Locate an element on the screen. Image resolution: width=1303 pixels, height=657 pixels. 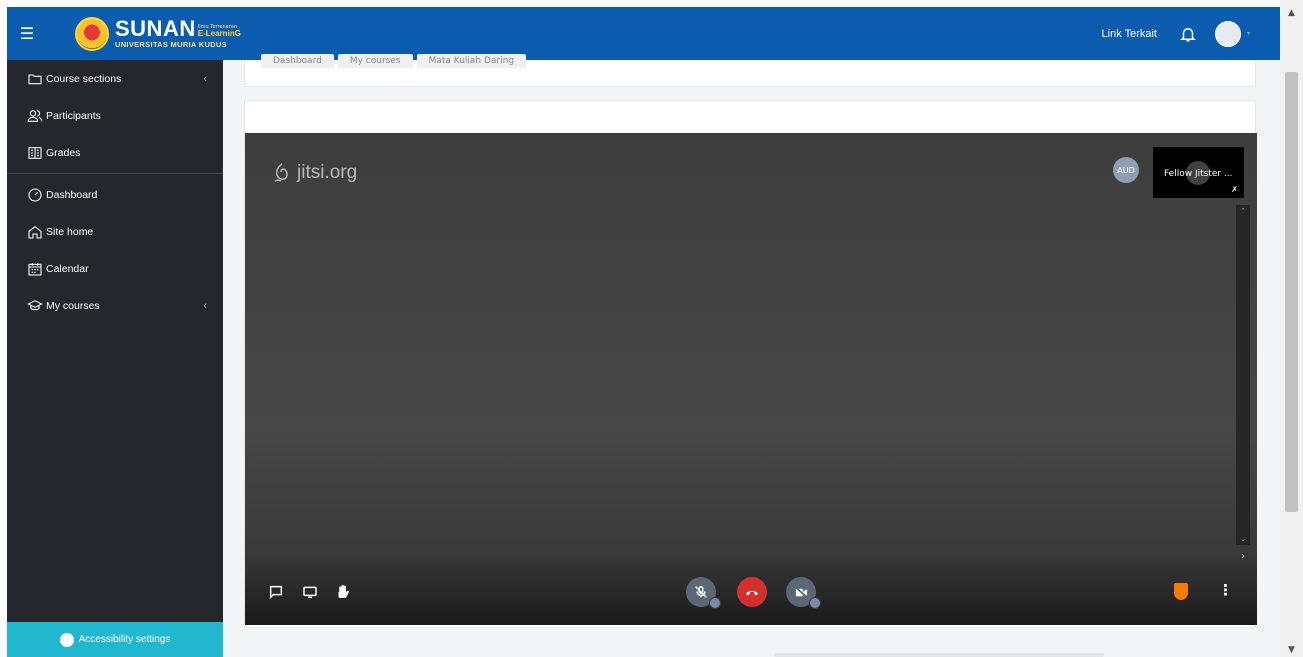
sidebar-item-grades: Grades is located at coordinates (115, 152).